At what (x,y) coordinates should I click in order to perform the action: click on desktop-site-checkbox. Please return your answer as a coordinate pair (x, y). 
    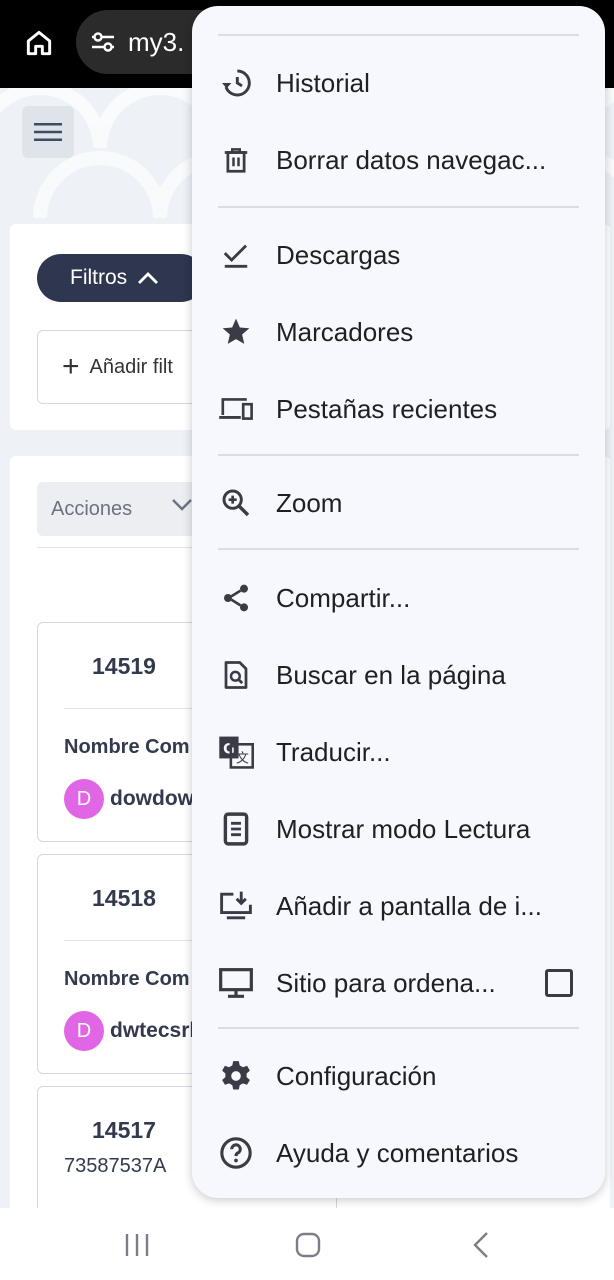
    Looking at the image, I should click on (559, 983).